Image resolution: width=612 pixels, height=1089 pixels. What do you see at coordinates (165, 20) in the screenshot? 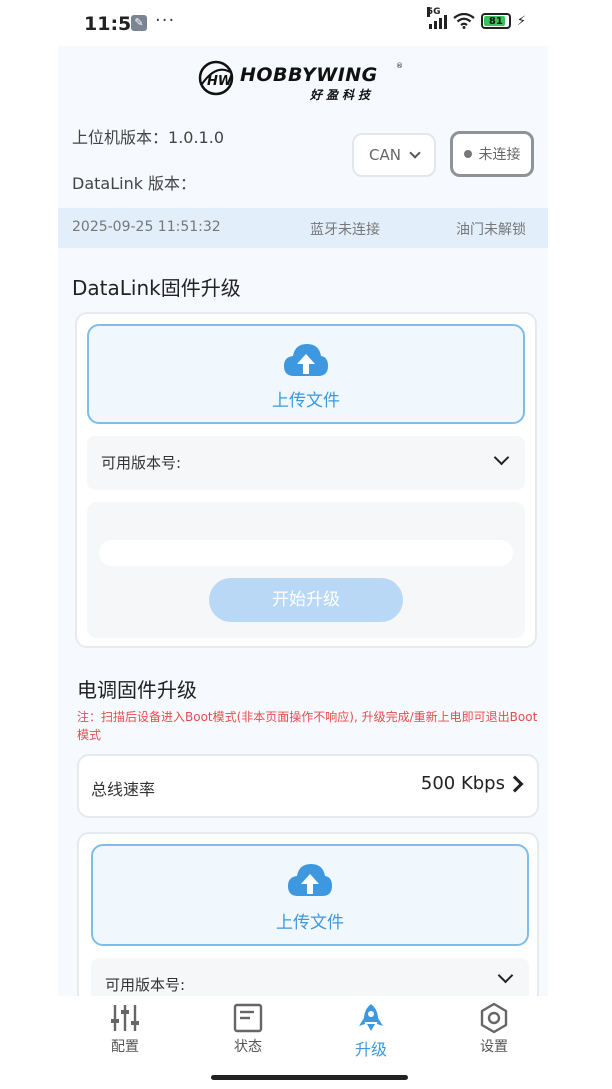
I see `more-notifications-icon: ···` at bounding box center [165, 20].